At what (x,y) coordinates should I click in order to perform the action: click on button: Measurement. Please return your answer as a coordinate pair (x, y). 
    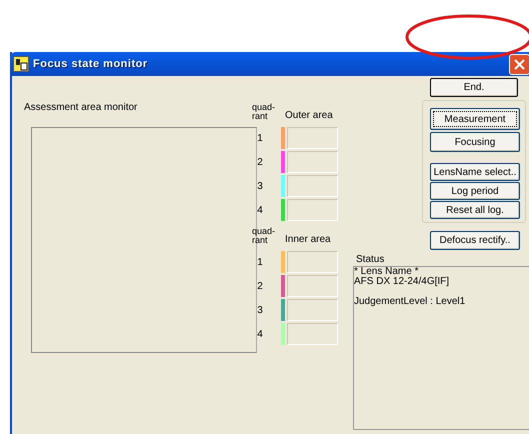
    Looking at the image, I should click on (475, 119).